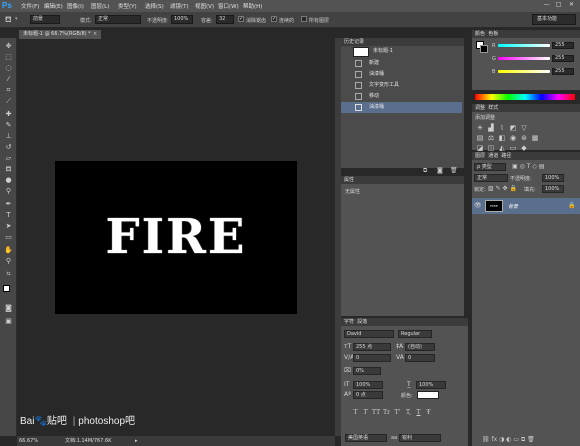 The width and height of the screenshot is (580, 446). What do you see at coordinates (524, 138) in the screenshot?
I see `channel-mixer-icon: ⊛` at bounding box center [524, 138].